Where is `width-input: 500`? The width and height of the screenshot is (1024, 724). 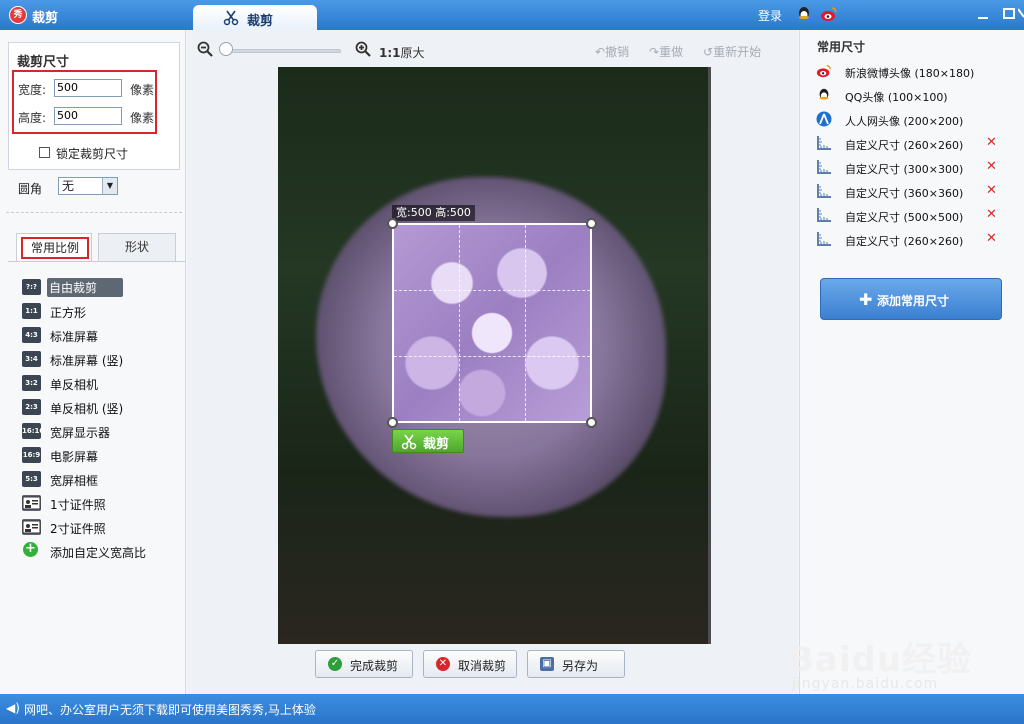 width-input: 500 is located at coordinates (88, 88).